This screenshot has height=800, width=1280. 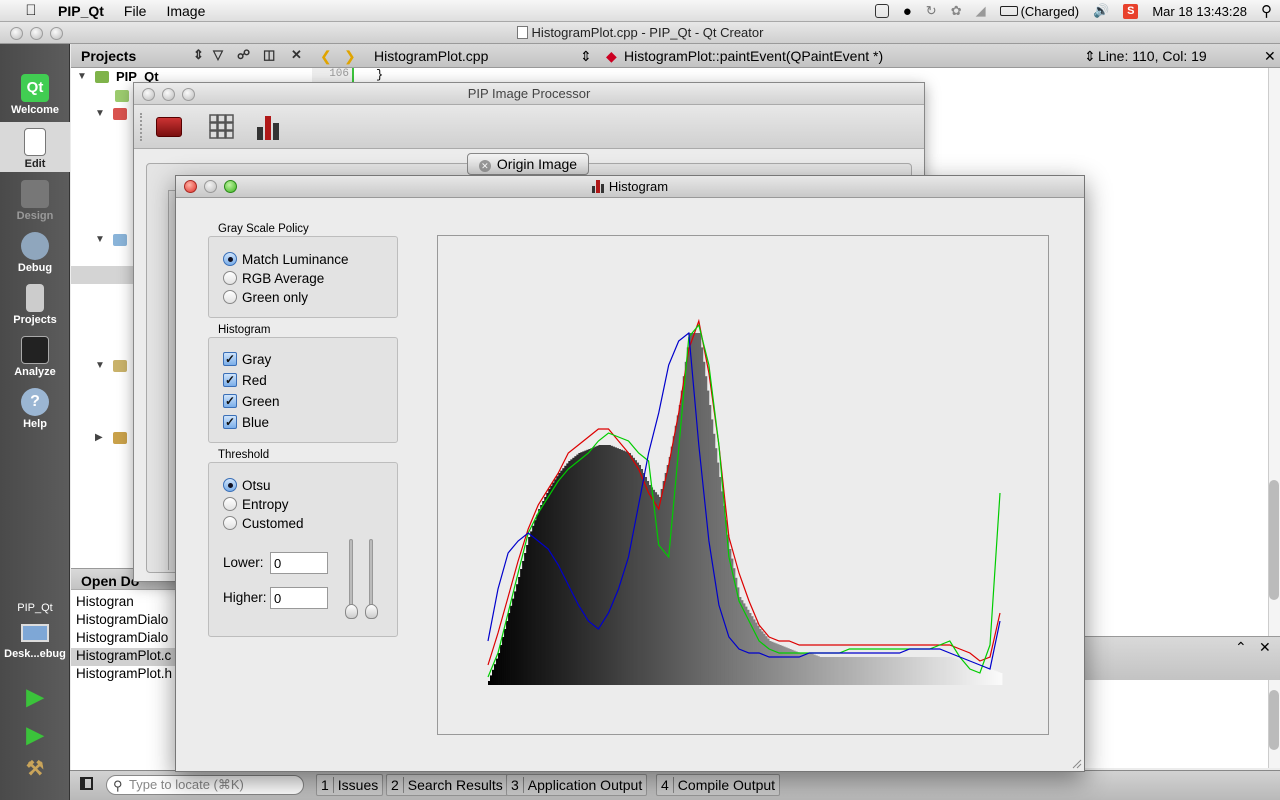 I want to click on lower-slider-track, so click(x=351, y=575).